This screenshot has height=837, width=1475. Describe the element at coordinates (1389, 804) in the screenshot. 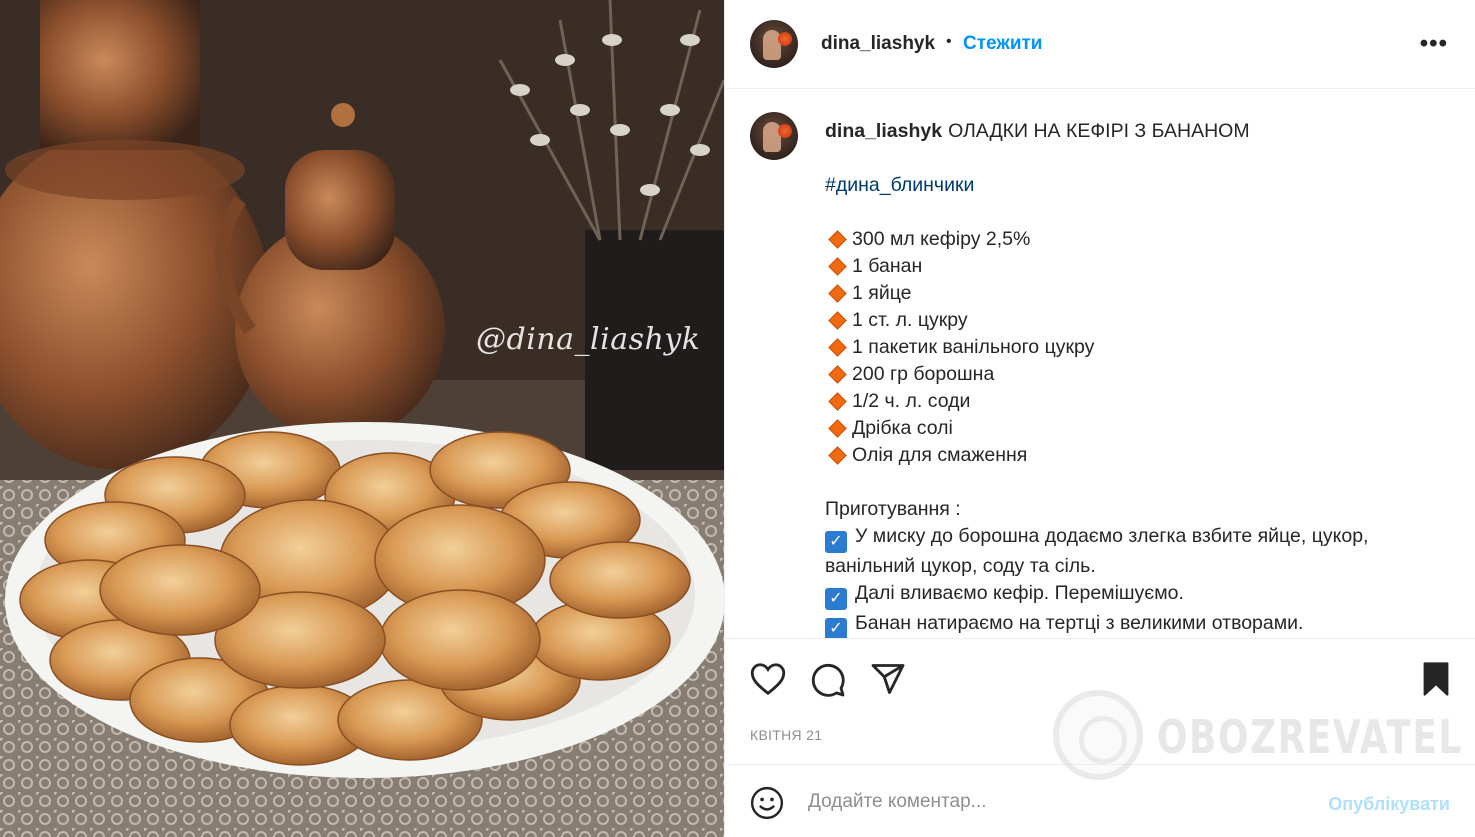

I see `publish-button: Опублікувати` at that location.